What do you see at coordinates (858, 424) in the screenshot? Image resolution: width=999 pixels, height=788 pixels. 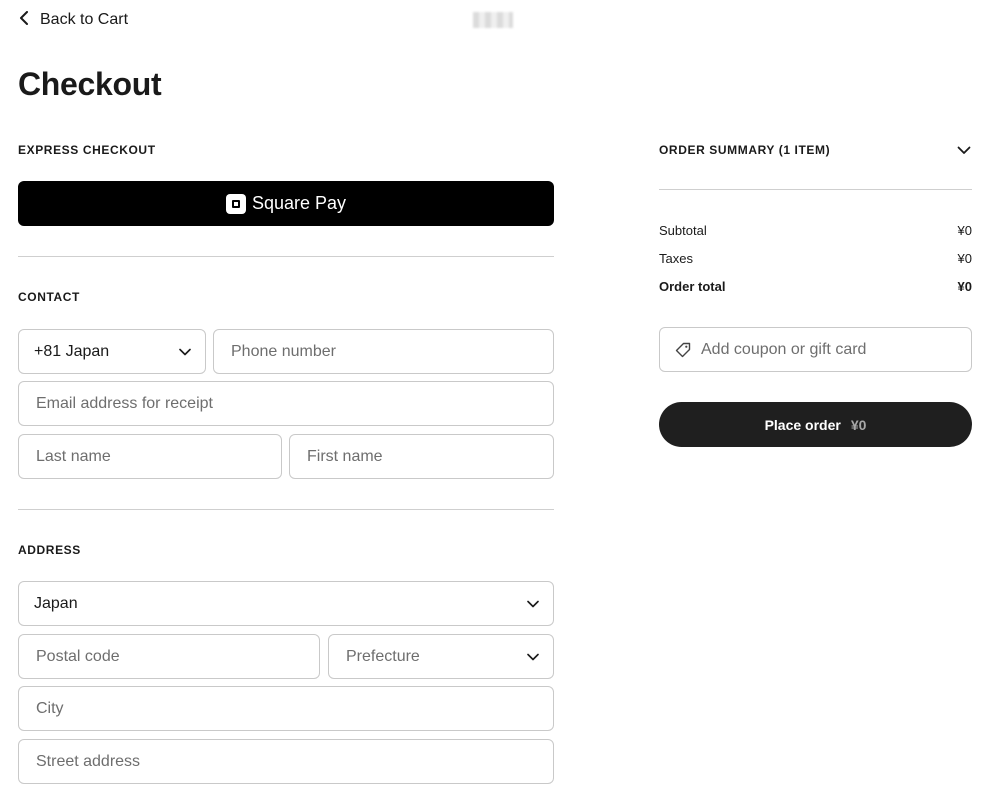 I see `place-order-amount: ¥0` at bounding box center [858, 424].